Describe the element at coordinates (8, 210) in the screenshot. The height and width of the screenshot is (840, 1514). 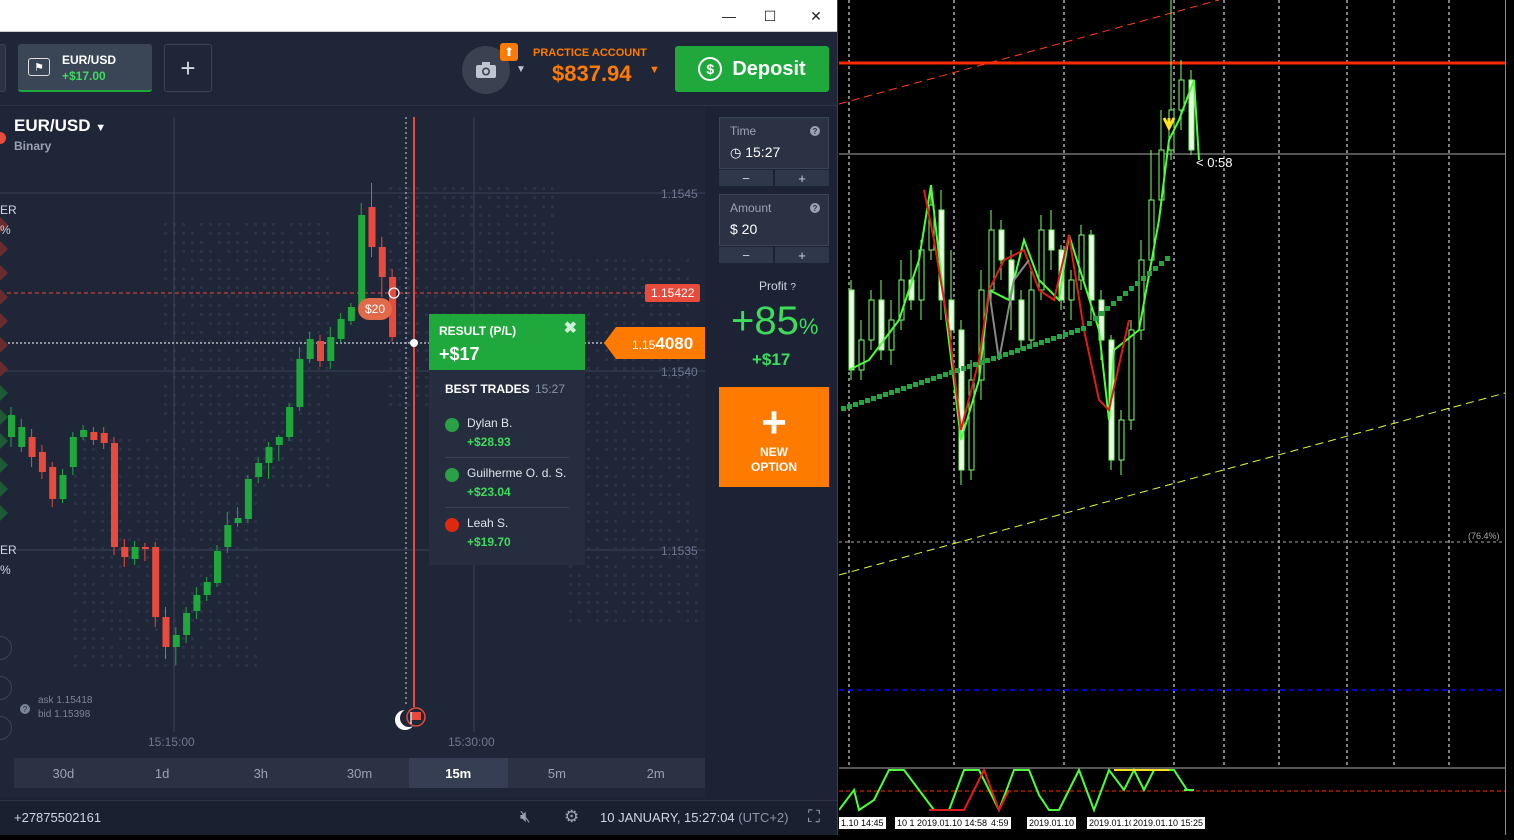
I see `side-label: ER` at that location.